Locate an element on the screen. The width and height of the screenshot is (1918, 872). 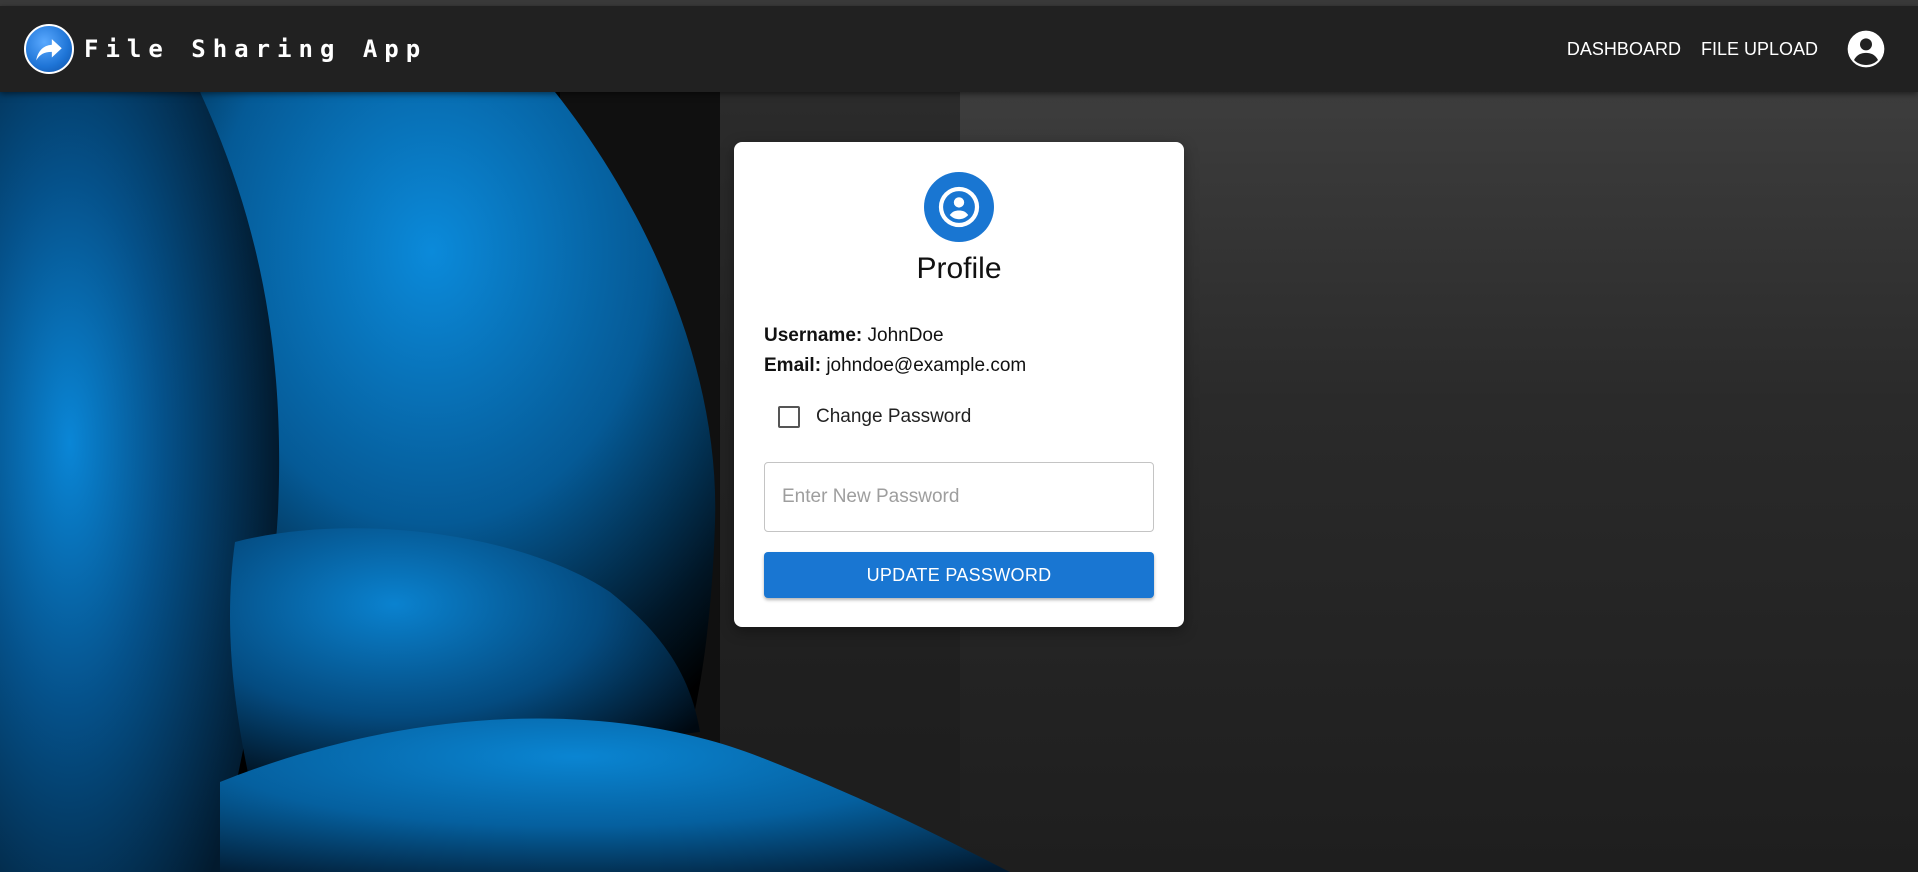
account-icon is located at coordinates (1866, 49).